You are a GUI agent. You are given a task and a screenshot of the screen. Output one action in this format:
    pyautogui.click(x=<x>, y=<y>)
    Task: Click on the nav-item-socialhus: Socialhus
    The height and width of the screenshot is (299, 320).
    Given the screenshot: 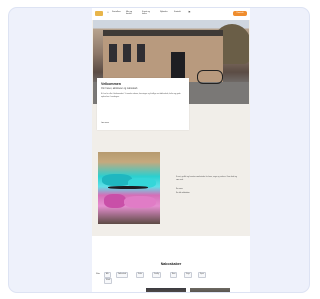 What is the action you would take?
    pyautogui.click(x=116, y=12)
    